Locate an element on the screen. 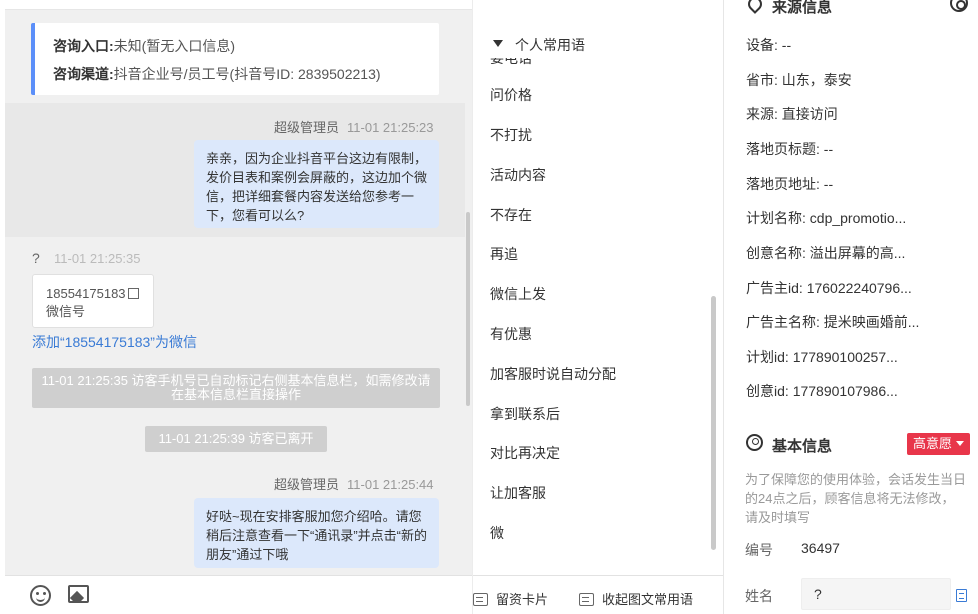  customer-name-input is located at coordinates (876, 594).